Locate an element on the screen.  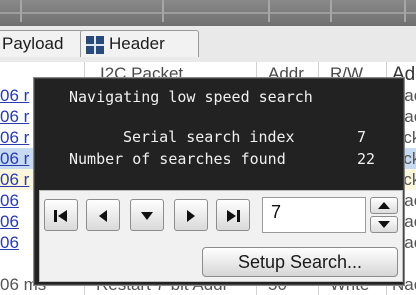
next-icon is located at coordinates (191, 216).